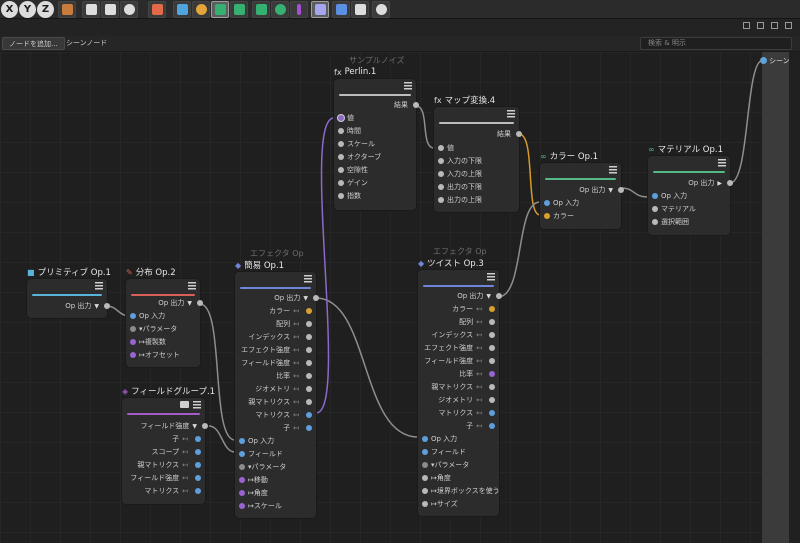  I want to click on port-color: カラー, so click(559, 216).